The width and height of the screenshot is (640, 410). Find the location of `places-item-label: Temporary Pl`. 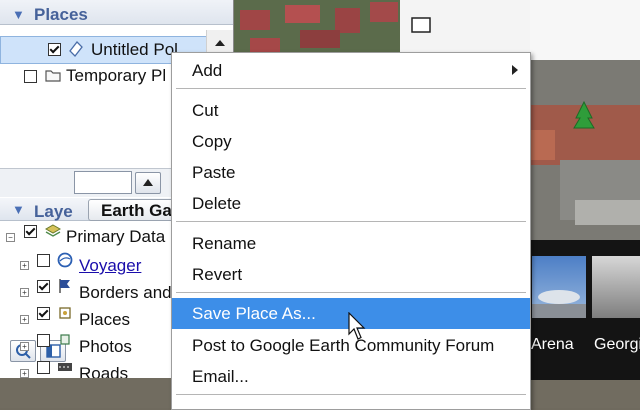

places-item-label: Temporary Pl is located at coordinates (116, 75).